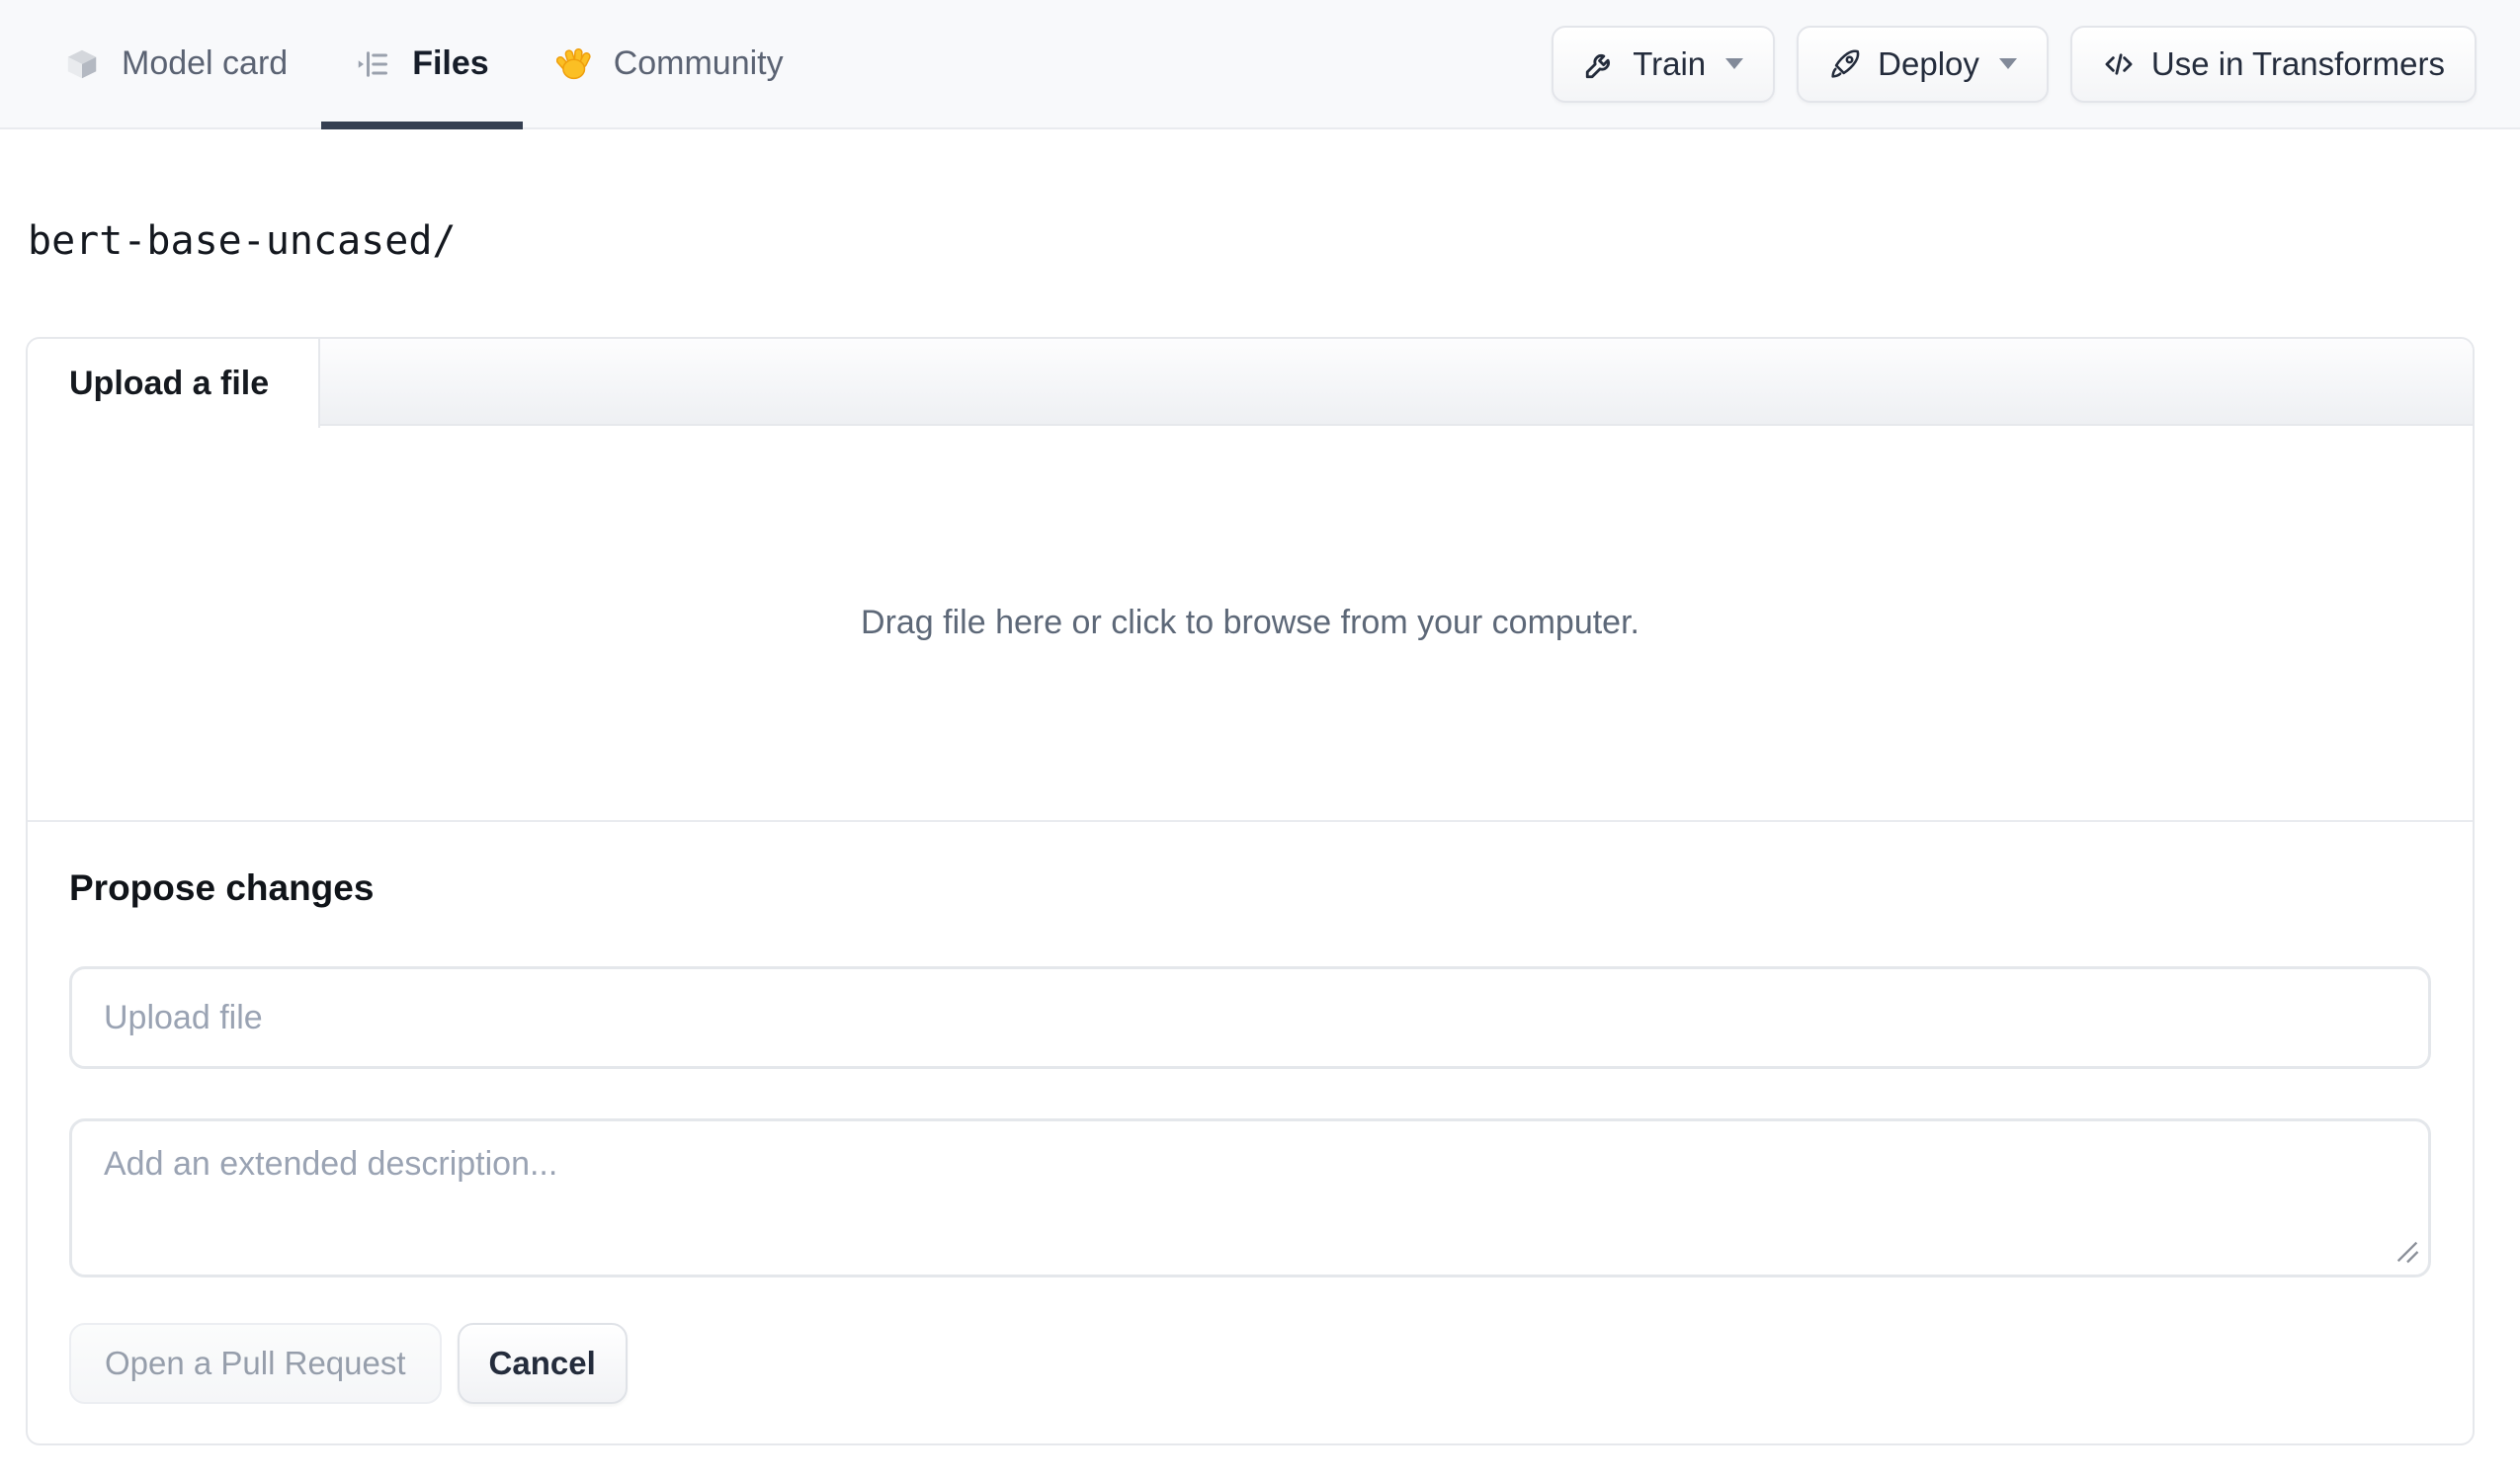 This screenshot has width=2520, height=1482. I want to click on tab-label: Files, so click(450, 63).